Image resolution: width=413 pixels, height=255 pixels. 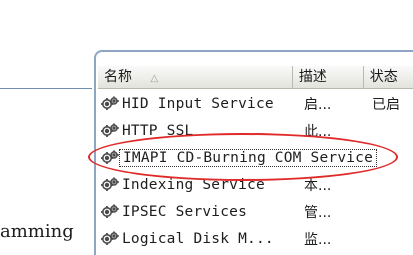 What do you see at coordinates (248, 157) in the screenshot?
I see `service-name: IMAPI CD-Burning COM Service` at bounding box center [248, 157].